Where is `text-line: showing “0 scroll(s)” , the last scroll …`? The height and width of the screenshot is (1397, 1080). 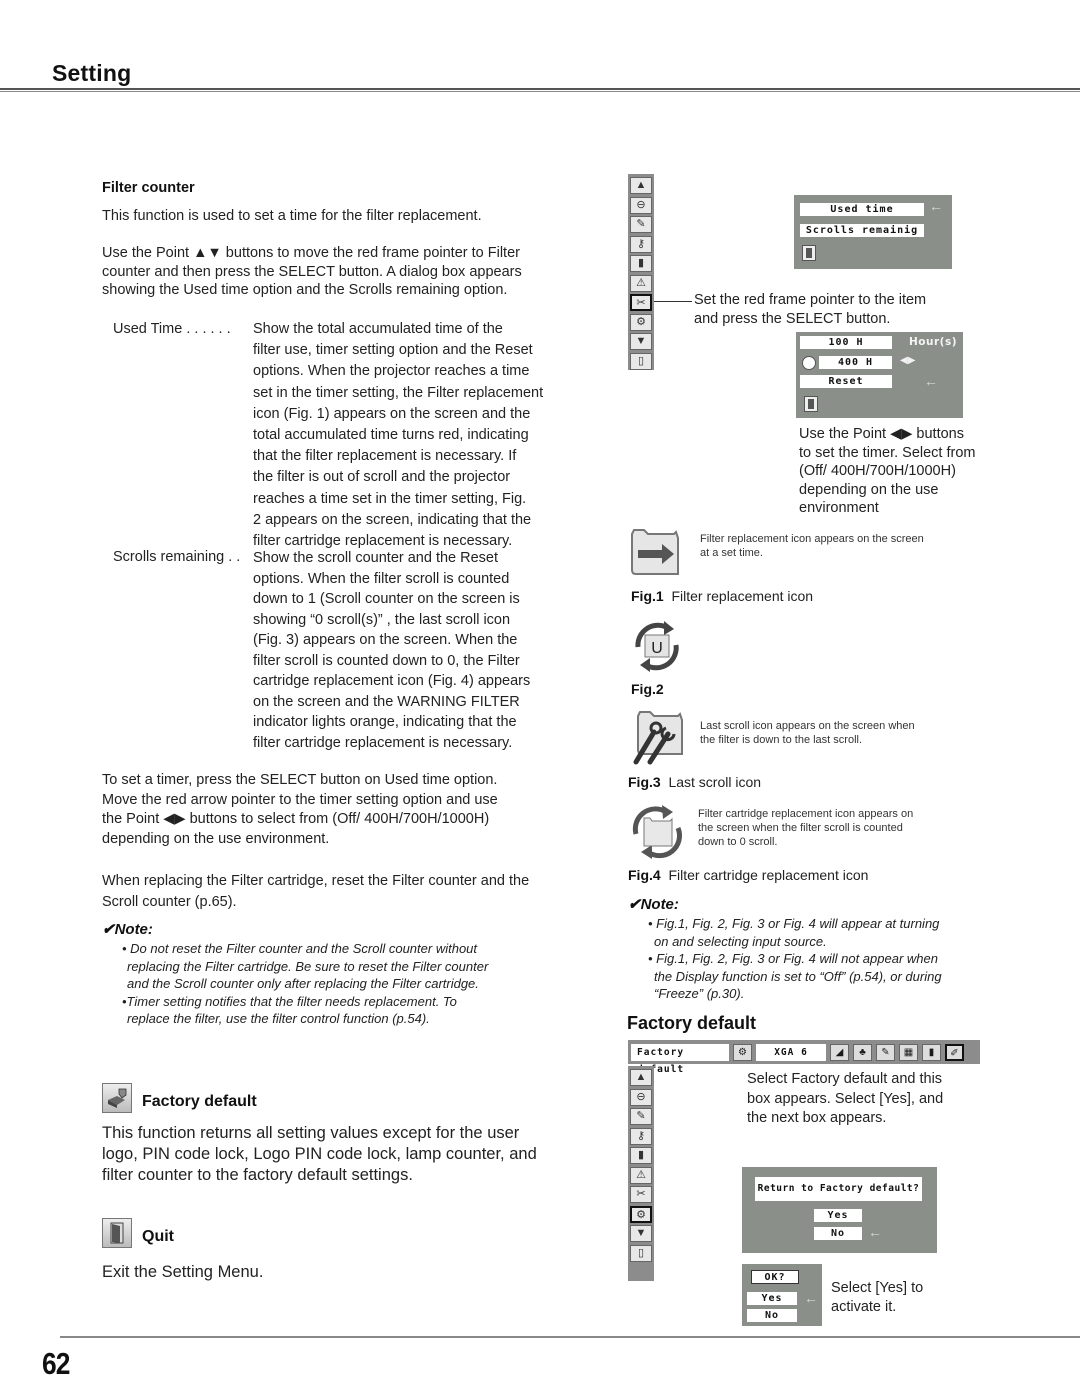
text-line: showing “0 scroll(s)” , the last scroll … is located at coordinates (382, 619).